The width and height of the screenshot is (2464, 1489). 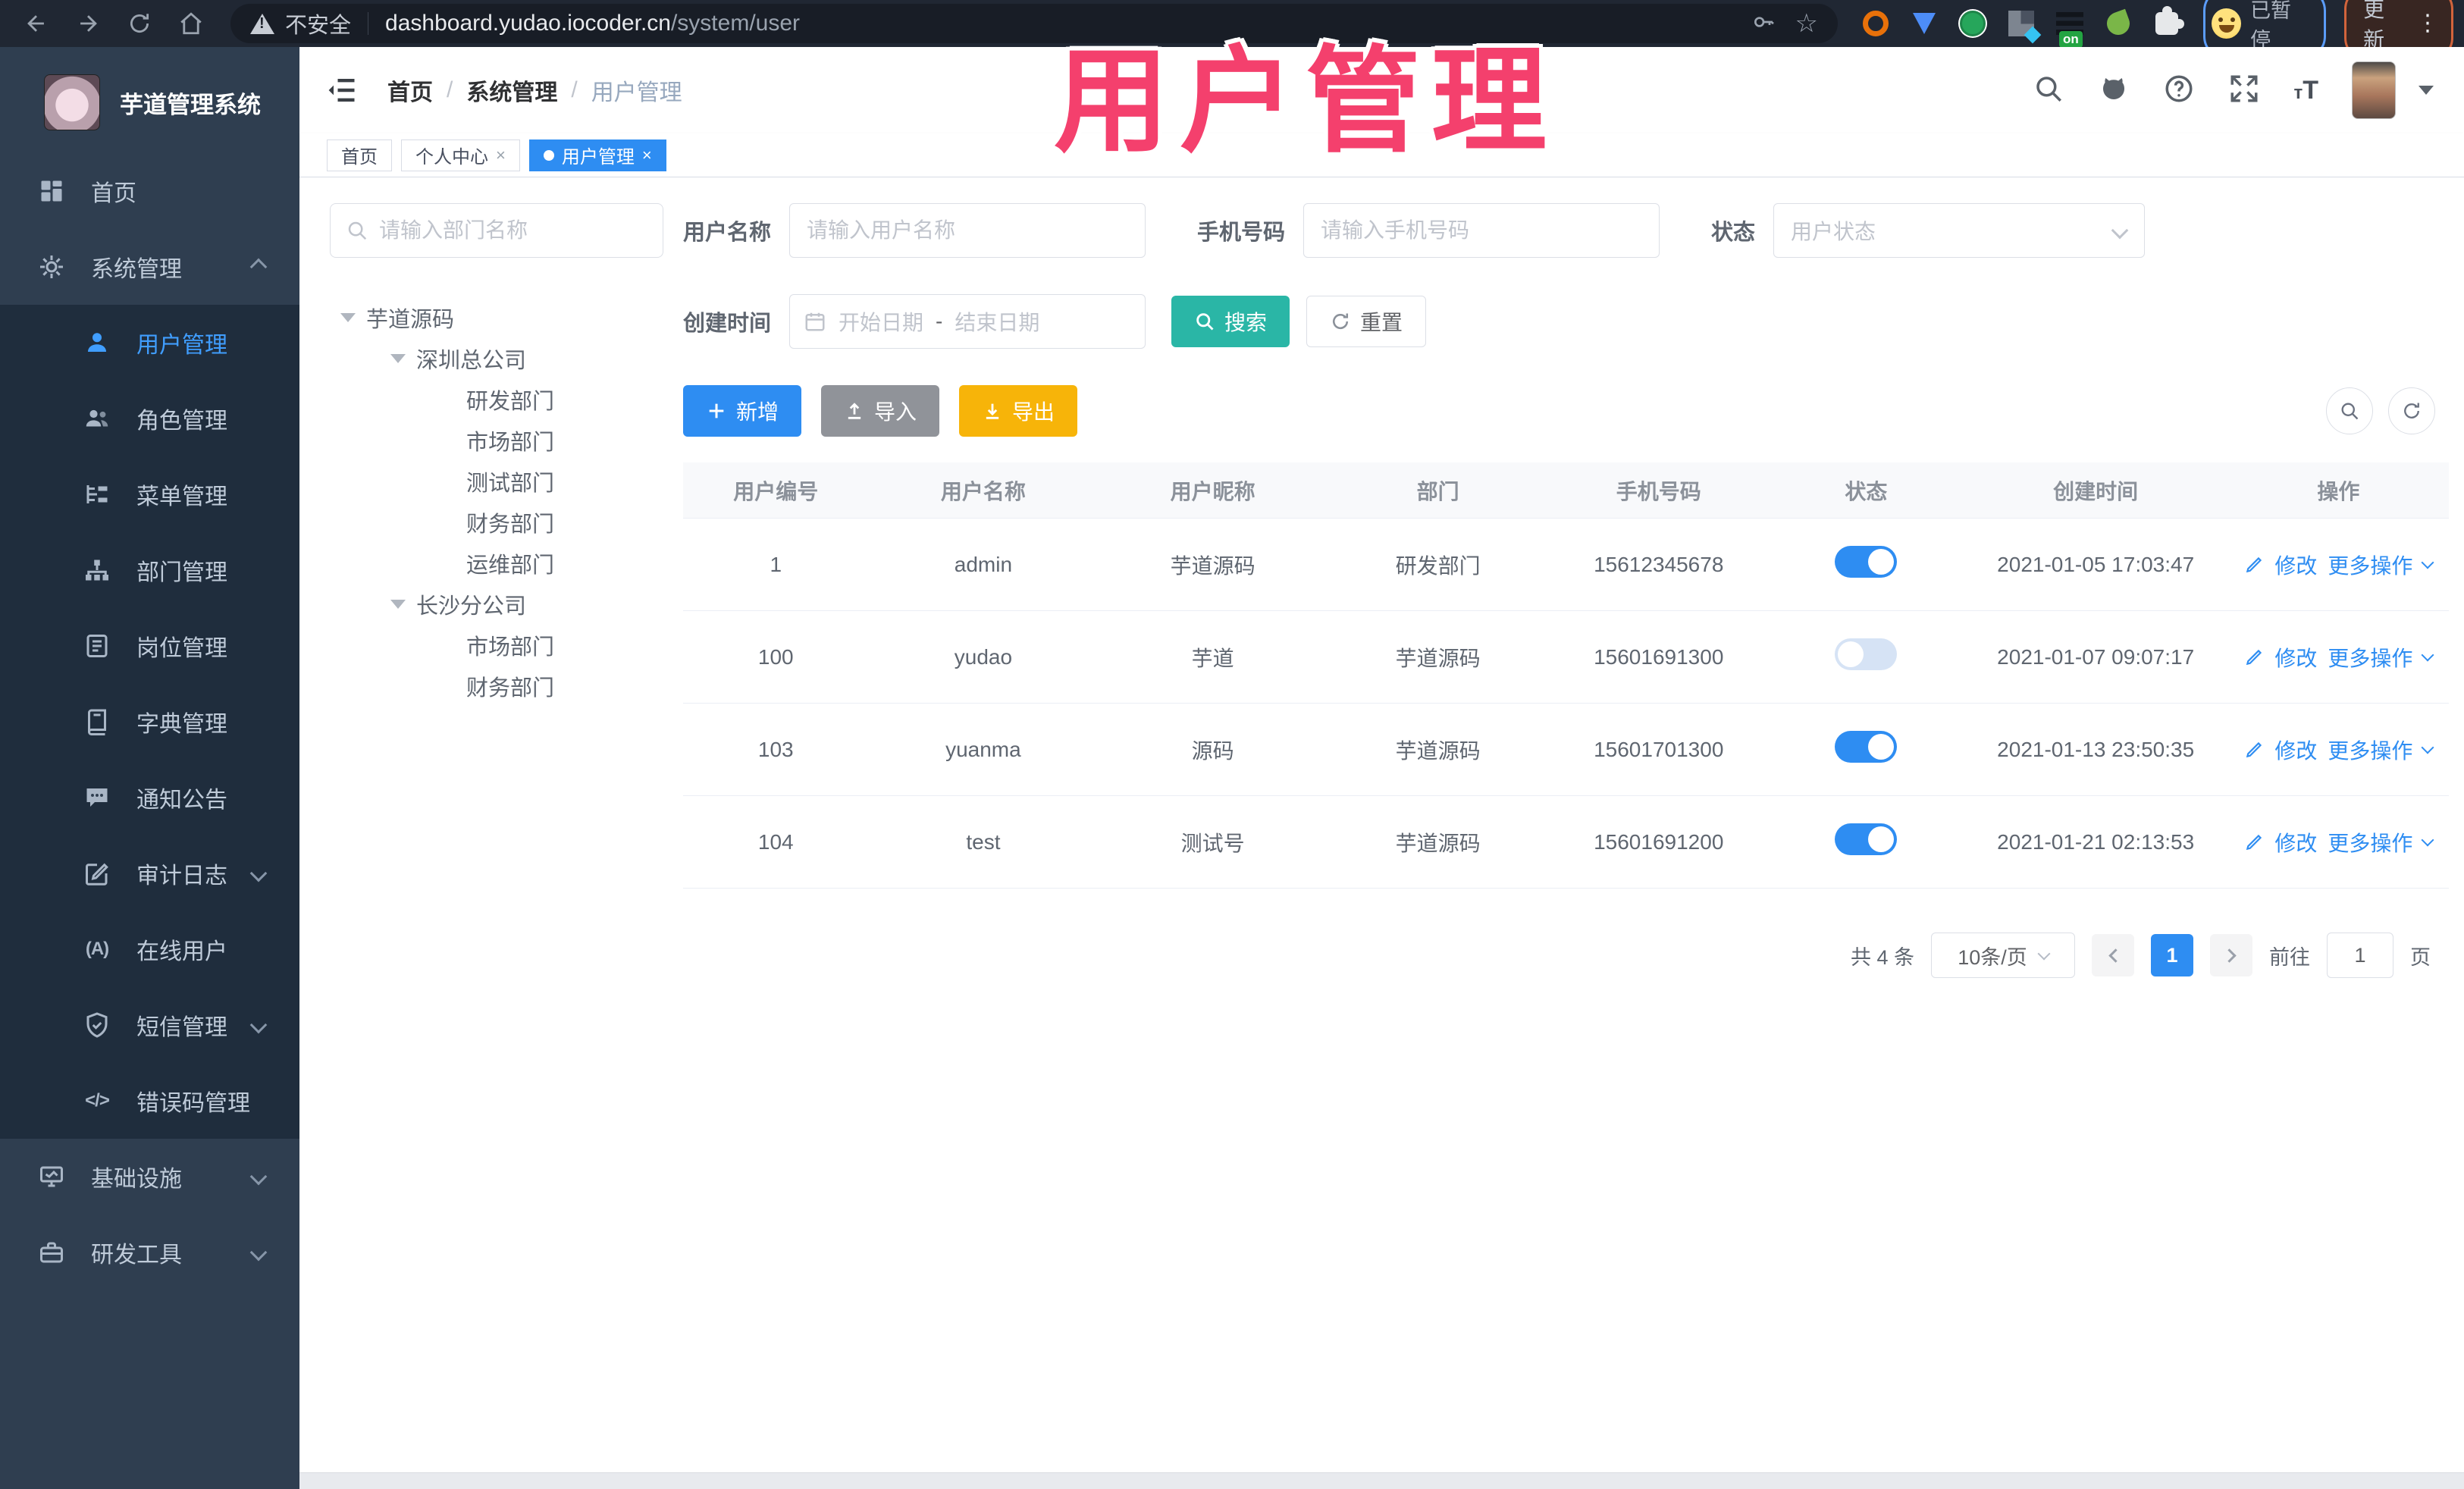 What do you see at coordinates (150, 1177) in the screenshot?
I see `sidebar-item-infrastructure: 基础设施` at bounding box center [150, 1177].